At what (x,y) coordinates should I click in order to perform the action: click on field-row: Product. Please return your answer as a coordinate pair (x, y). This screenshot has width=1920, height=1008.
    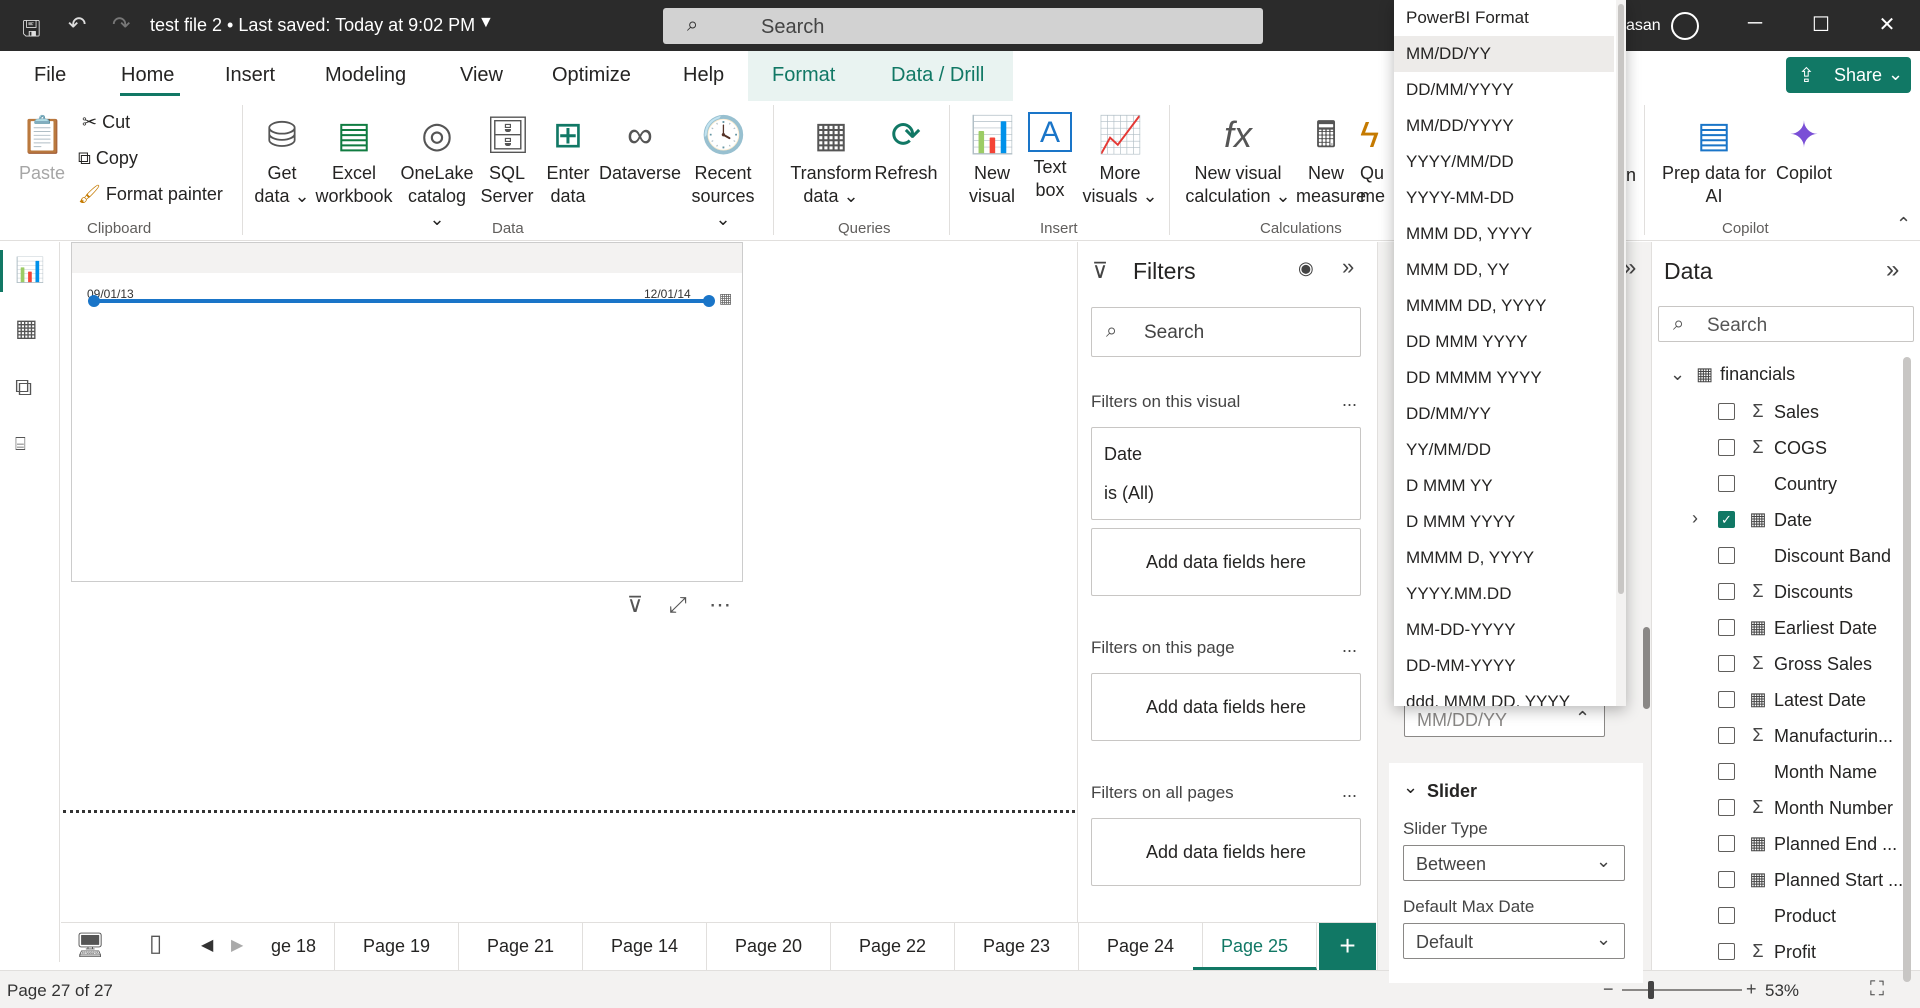
    Looking at the image, I should click on (1783, 916).